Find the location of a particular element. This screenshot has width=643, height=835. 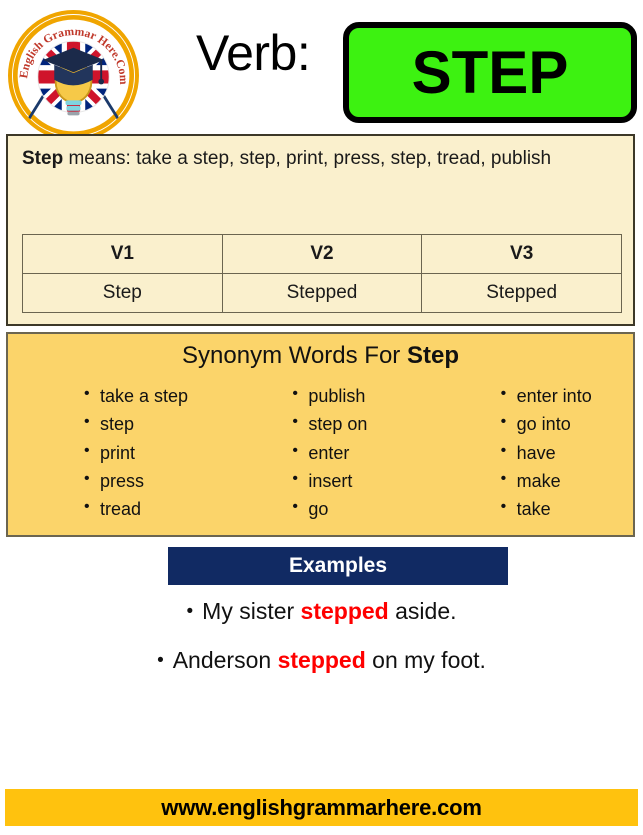

list-item: print is located at coordinates (150, 452).